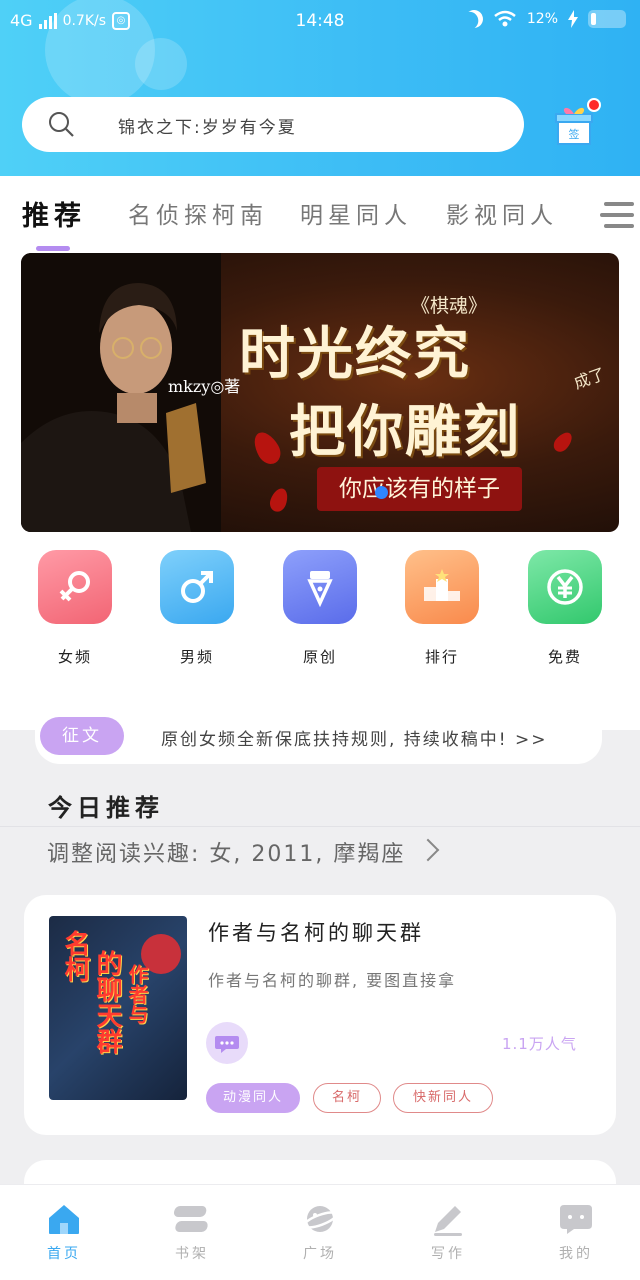  Describe the element at coordinates (576, 1219) in the screenshot. I see `chat-face-icon` at that location.